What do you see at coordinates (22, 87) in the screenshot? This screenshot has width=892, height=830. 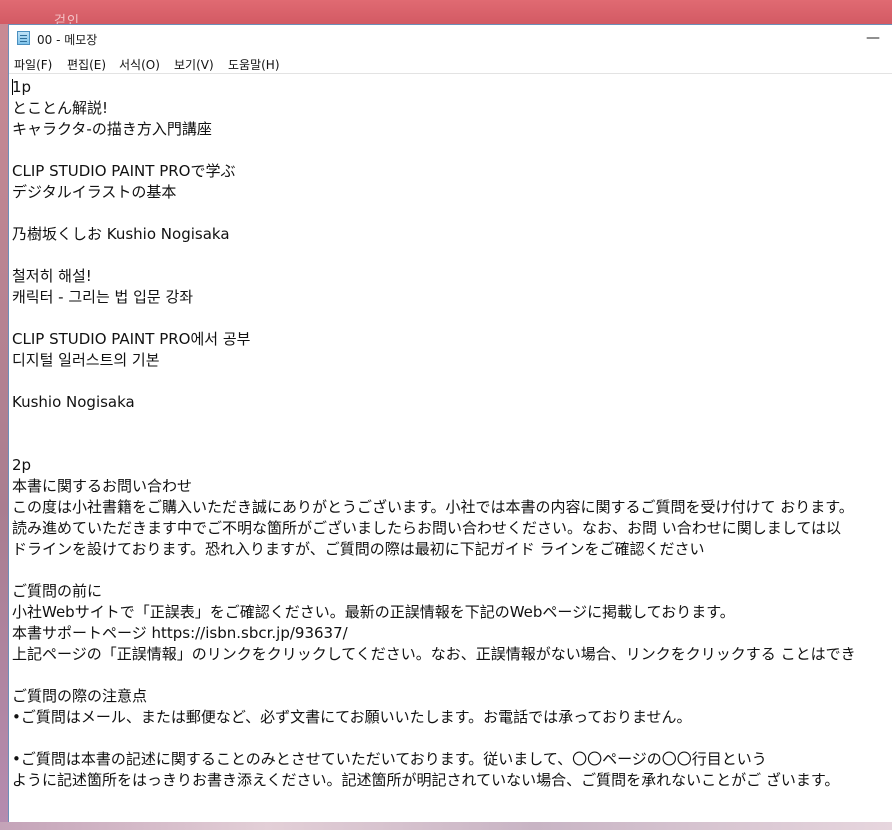 I see `document-line: 1p` at bounding box center [22, 87].